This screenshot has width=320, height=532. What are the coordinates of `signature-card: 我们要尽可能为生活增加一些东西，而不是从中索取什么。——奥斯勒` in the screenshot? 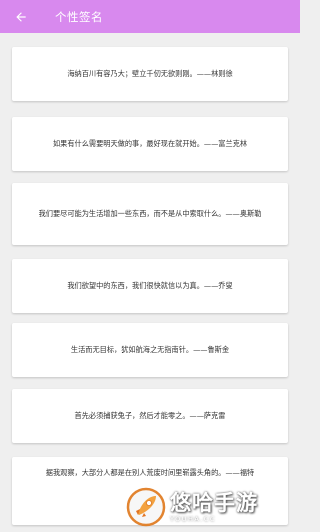 It's located at (150, 214).